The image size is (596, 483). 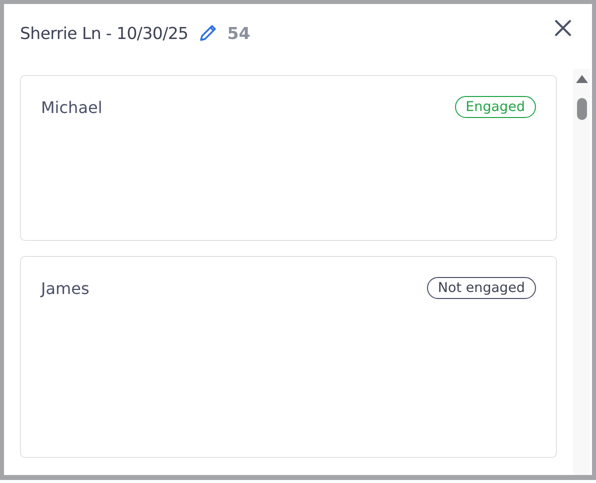 I want to click on contact-name: Michael, so click(x=71, y=107).